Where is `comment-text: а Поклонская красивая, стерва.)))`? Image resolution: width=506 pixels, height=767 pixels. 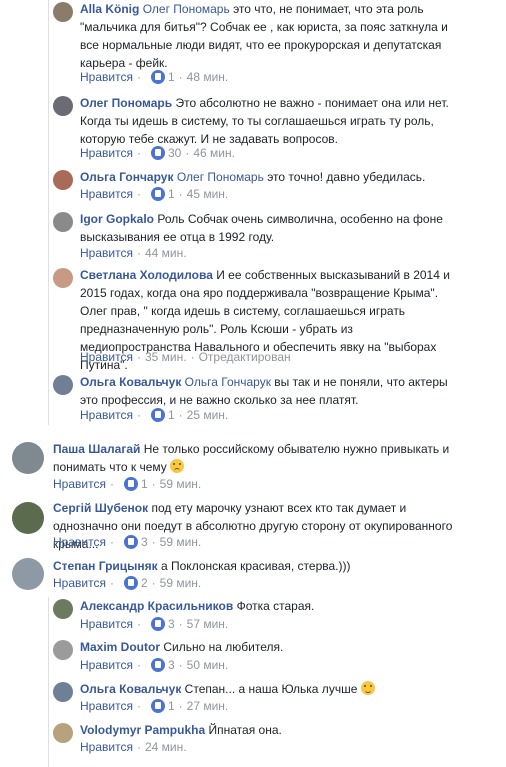 comment-text: а Поклонская красивая, стерва.))) is located at coordinates (256, 566).